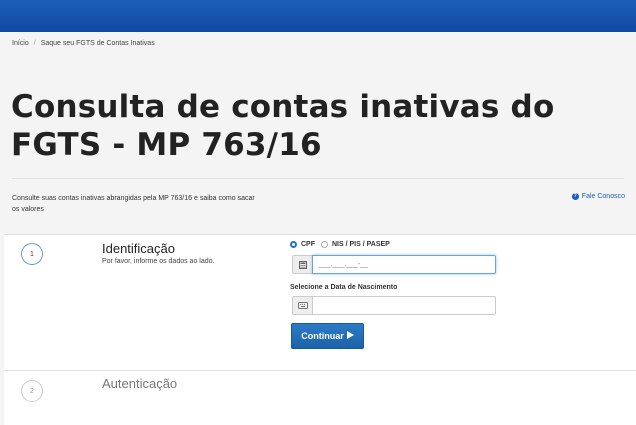  Describe the element at coordinates (318, 16) in the screenshot. I see `top-header-bar` at that location.